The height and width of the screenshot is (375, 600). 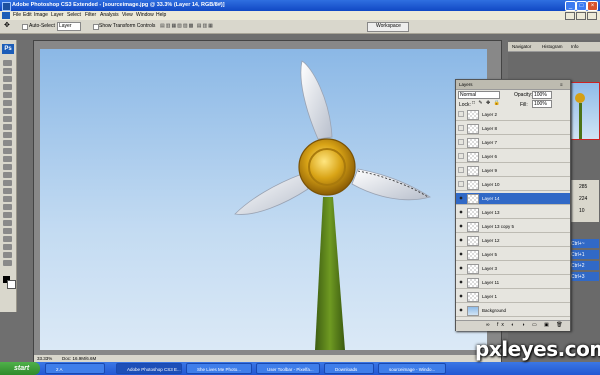 I want to click on menu-window: Window, so click(x=145, y=15).